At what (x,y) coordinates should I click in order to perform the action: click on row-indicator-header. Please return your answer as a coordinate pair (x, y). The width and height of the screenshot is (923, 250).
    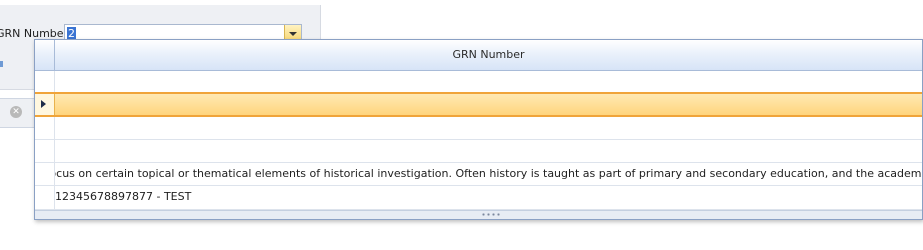
    Looking at the image, I should click on (45, 55).